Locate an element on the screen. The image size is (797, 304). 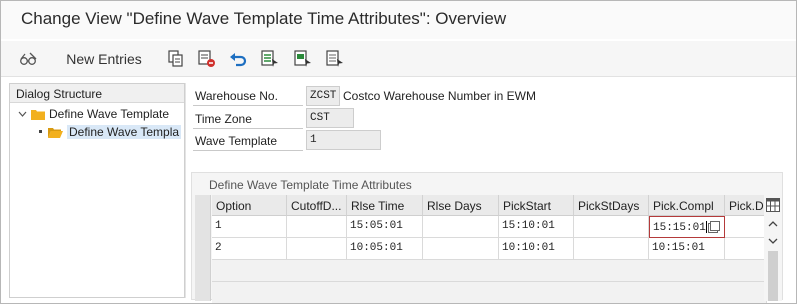
table-vertical-scrollbar is located at coordinates (773, 248).